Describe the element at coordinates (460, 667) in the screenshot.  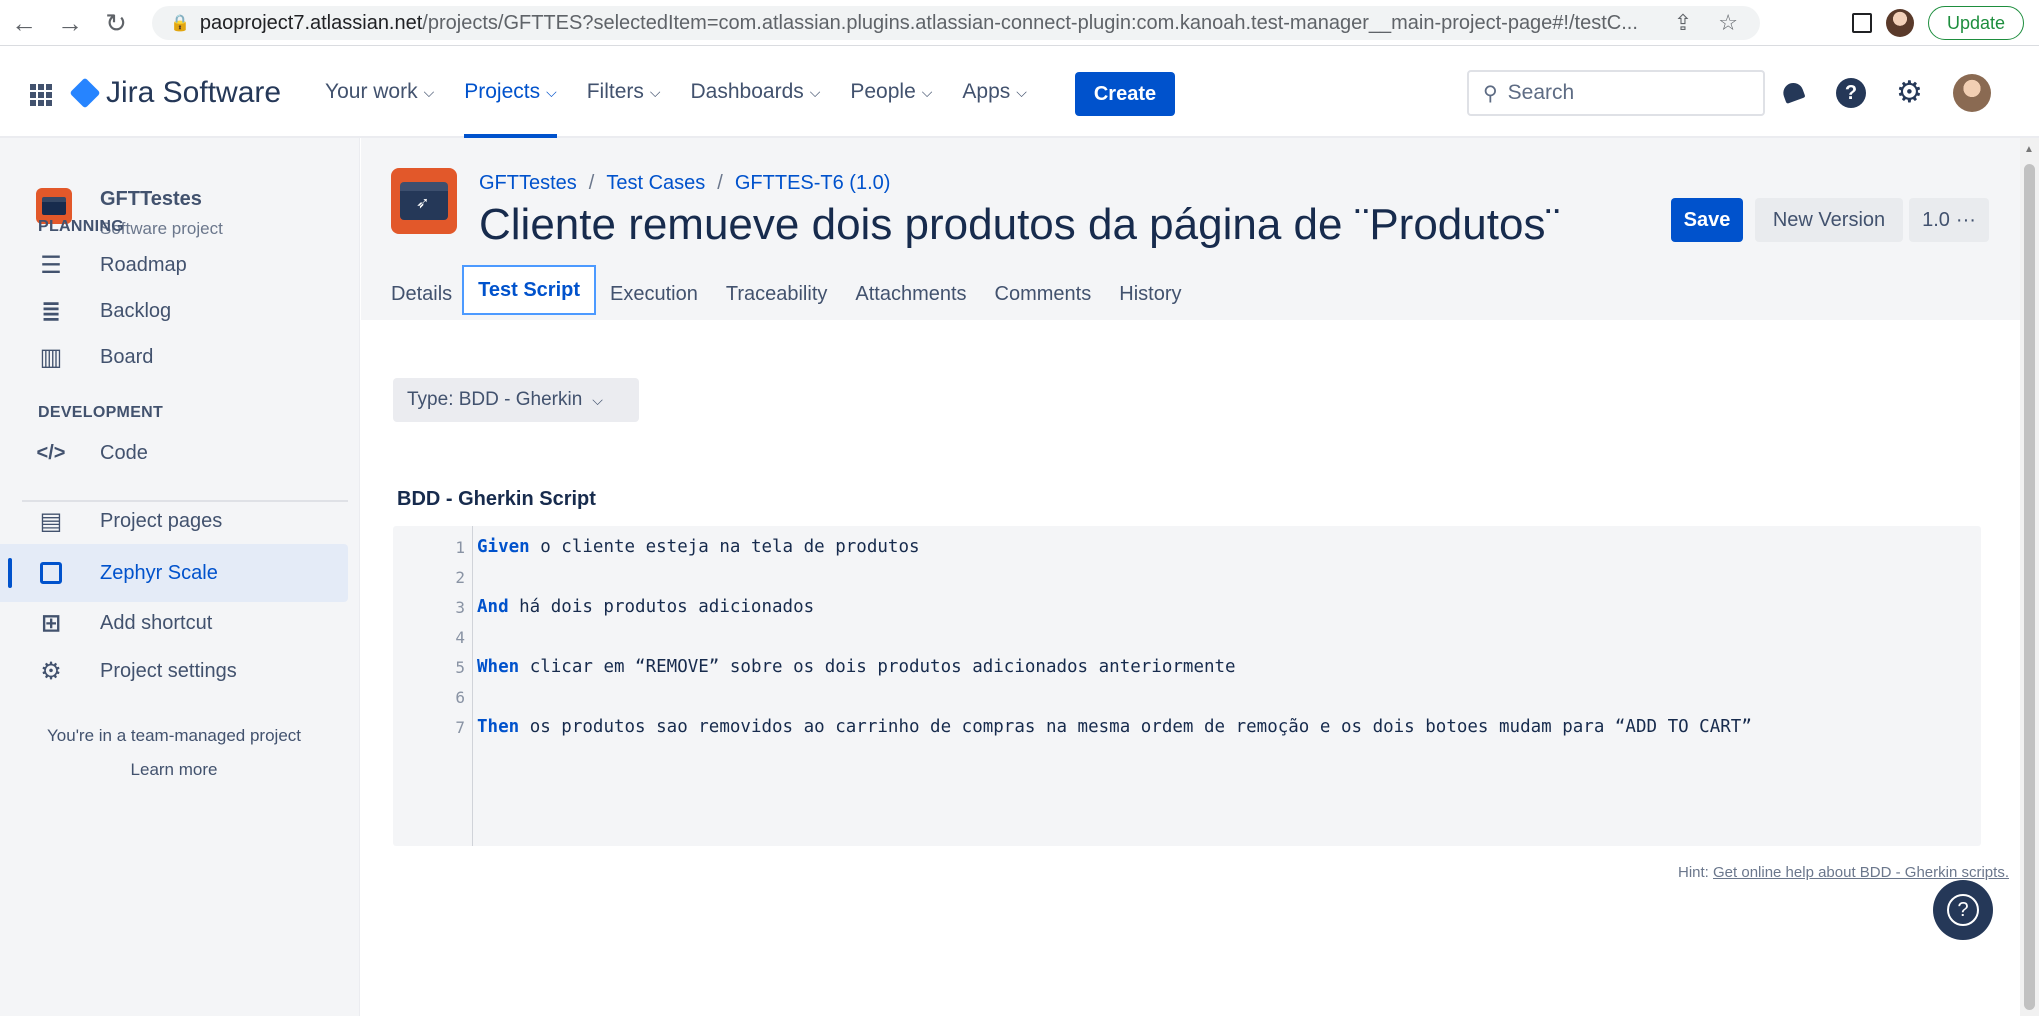
I see `line-number: 5` at that location.